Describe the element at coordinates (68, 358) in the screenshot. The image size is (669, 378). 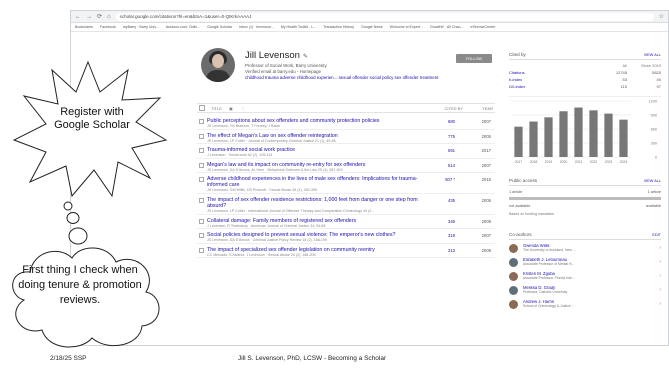
I see `footer-date: 2/18/25 SSP` at that location.